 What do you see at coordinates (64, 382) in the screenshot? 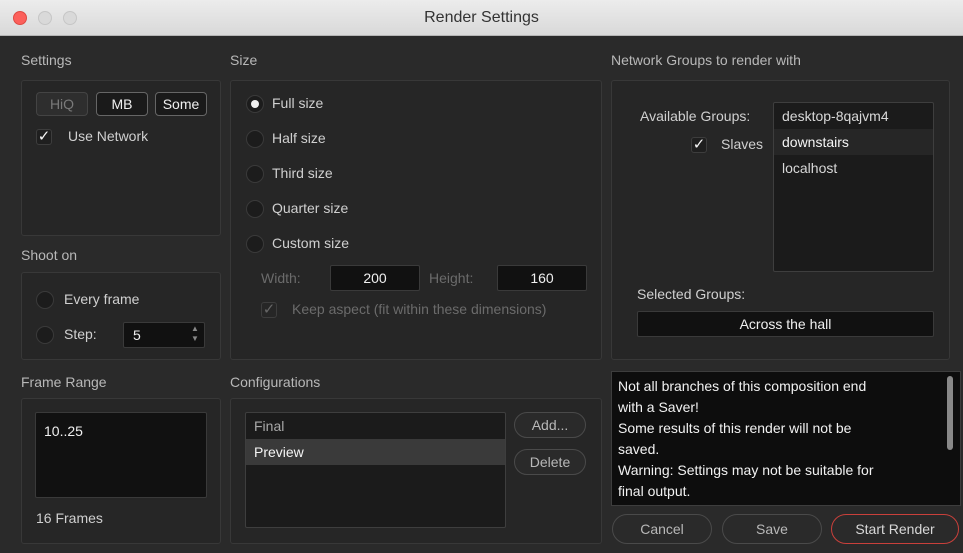
I see `frame-range-heading: Frame Range` at bounding box center [64, 382].